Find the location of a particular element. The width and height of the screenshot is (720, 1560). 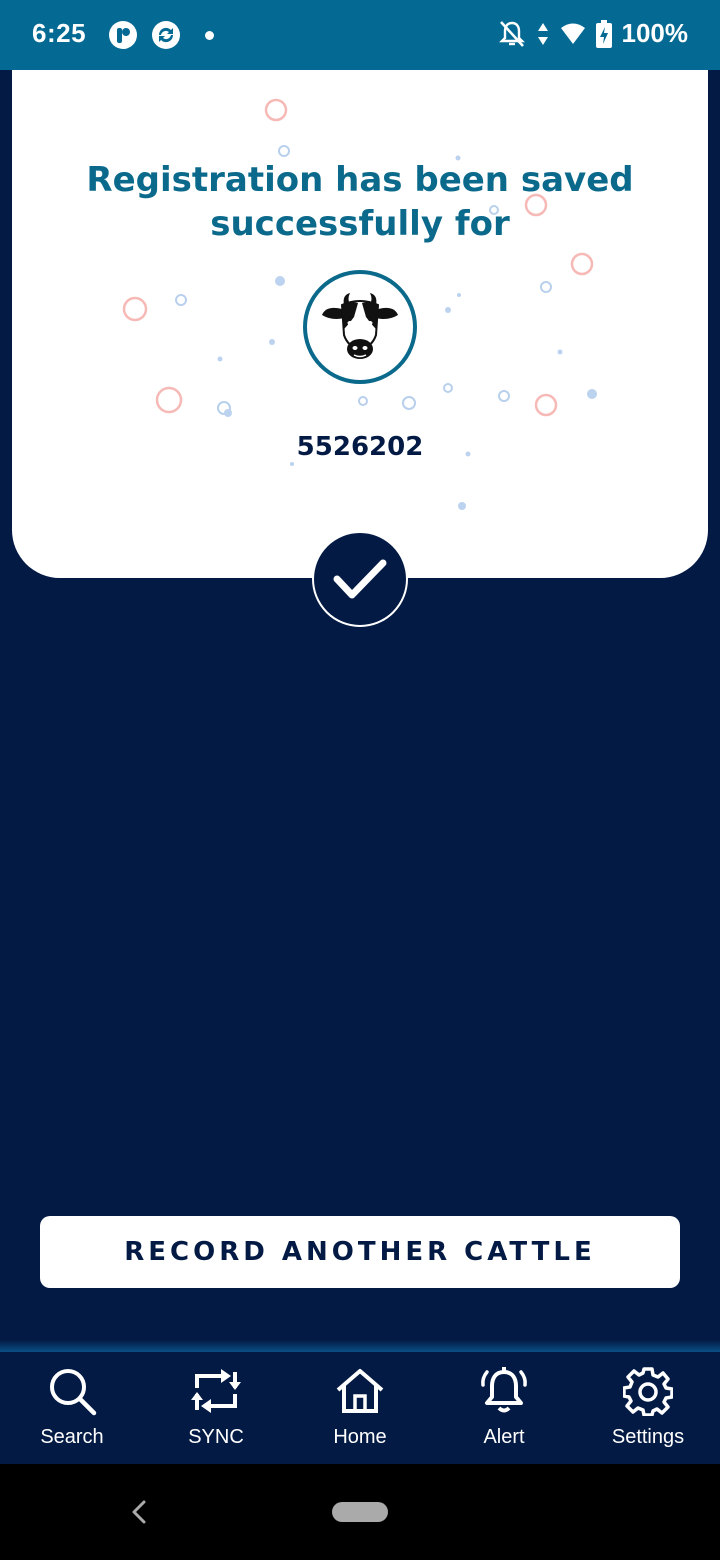

success-title-line1: Registration has been saved is located at coordinates (360, 180).